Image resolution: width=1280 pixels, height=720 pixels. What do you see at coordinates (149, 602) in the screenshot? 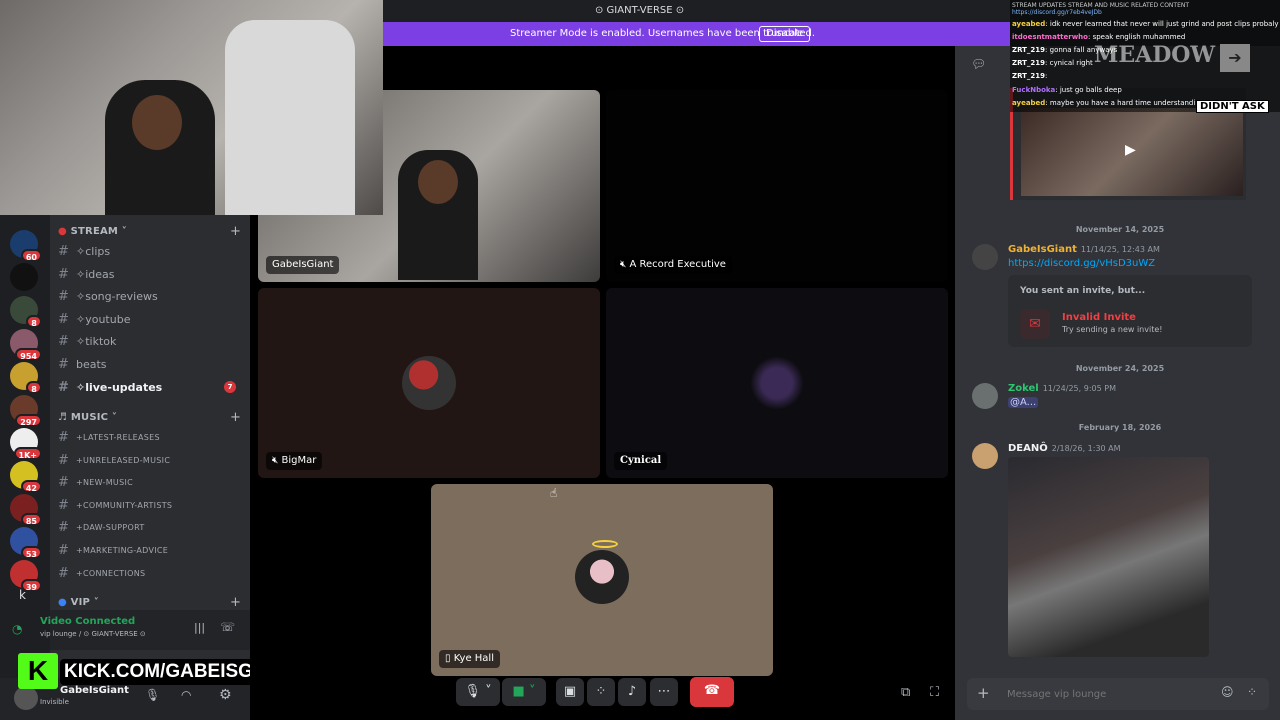
I see `category-vip: ● VIP ˅ +` at bounding box center [149, 602].